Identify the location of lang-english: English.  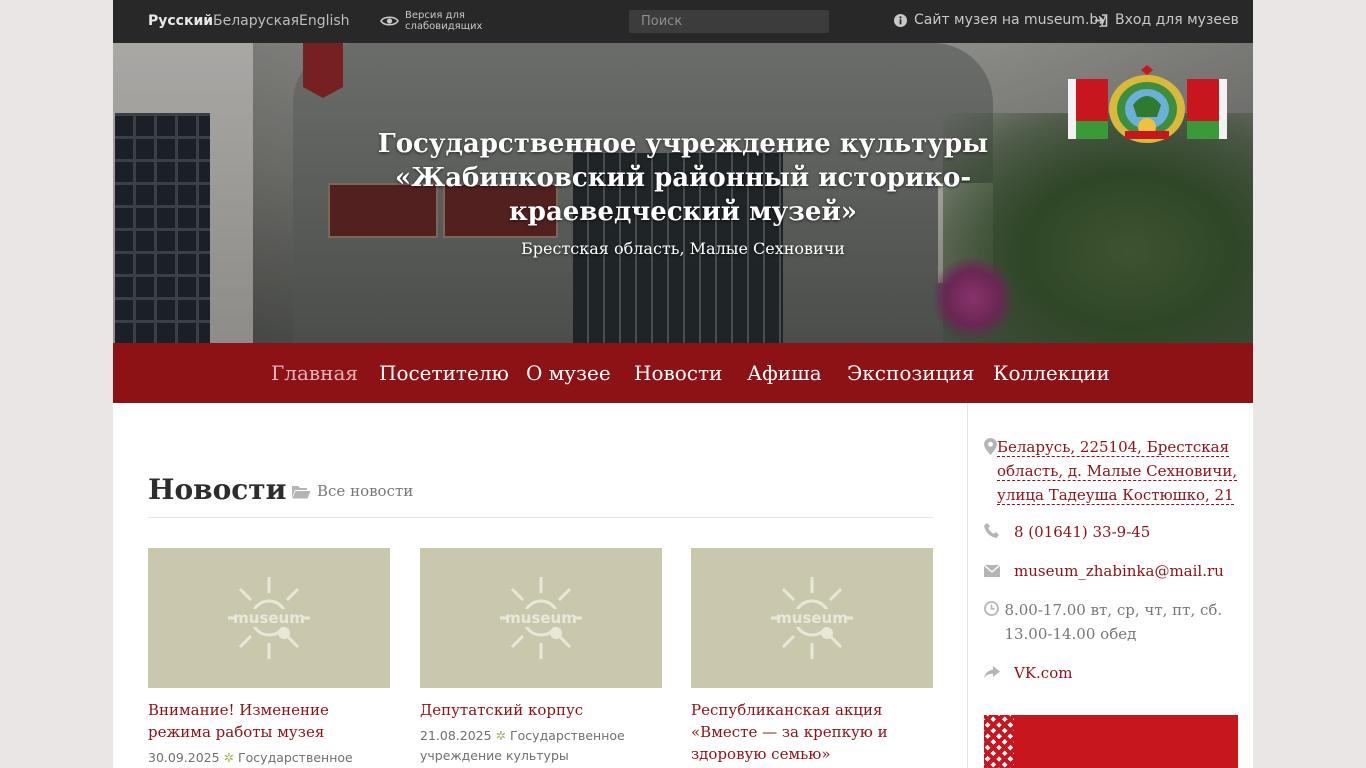
(324, 21).